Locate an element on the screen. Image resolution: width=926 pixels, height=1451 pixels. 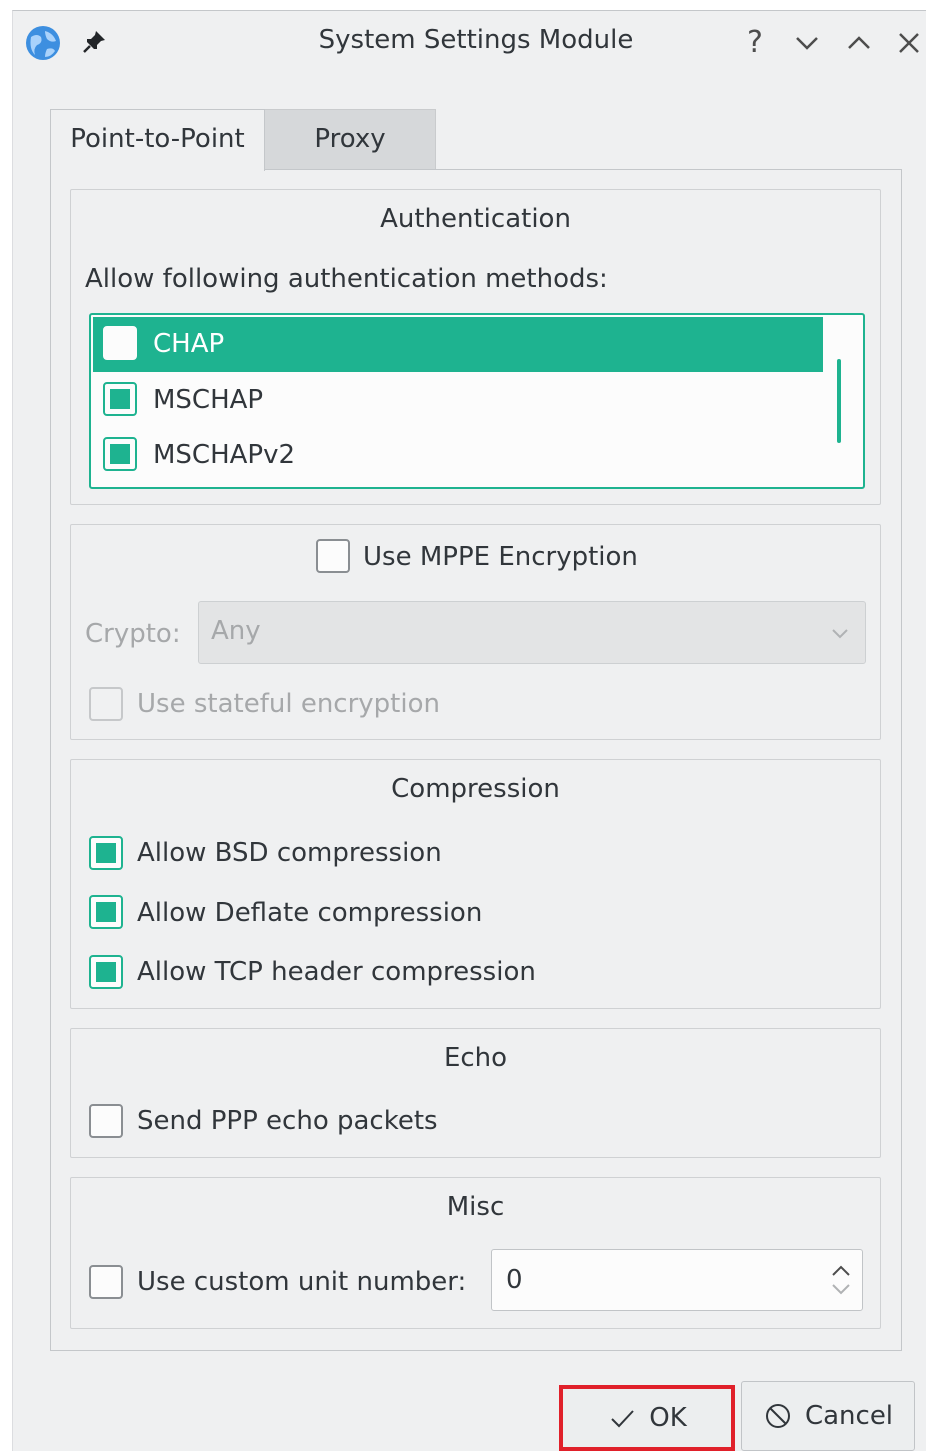
send-echo-label: Send PPP echo packets is located at coordinates (287, 1121).